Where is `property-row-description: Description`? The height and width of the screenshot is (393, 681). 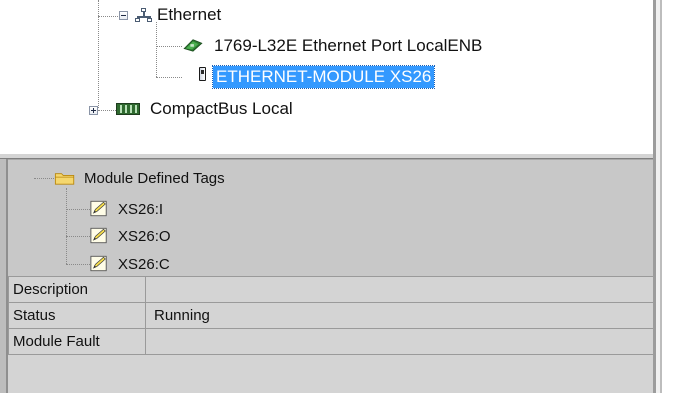
property-row-description: Description is located at coordinates (332, 289).